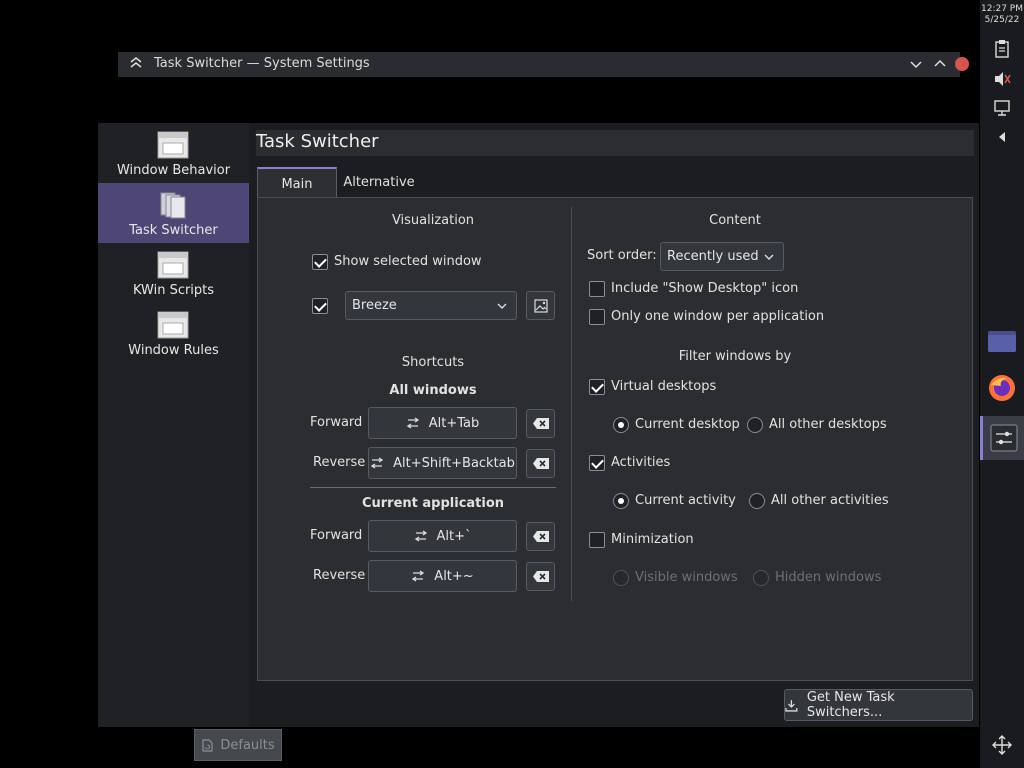  I want to click on document-revert-icon, so click(207, 745).